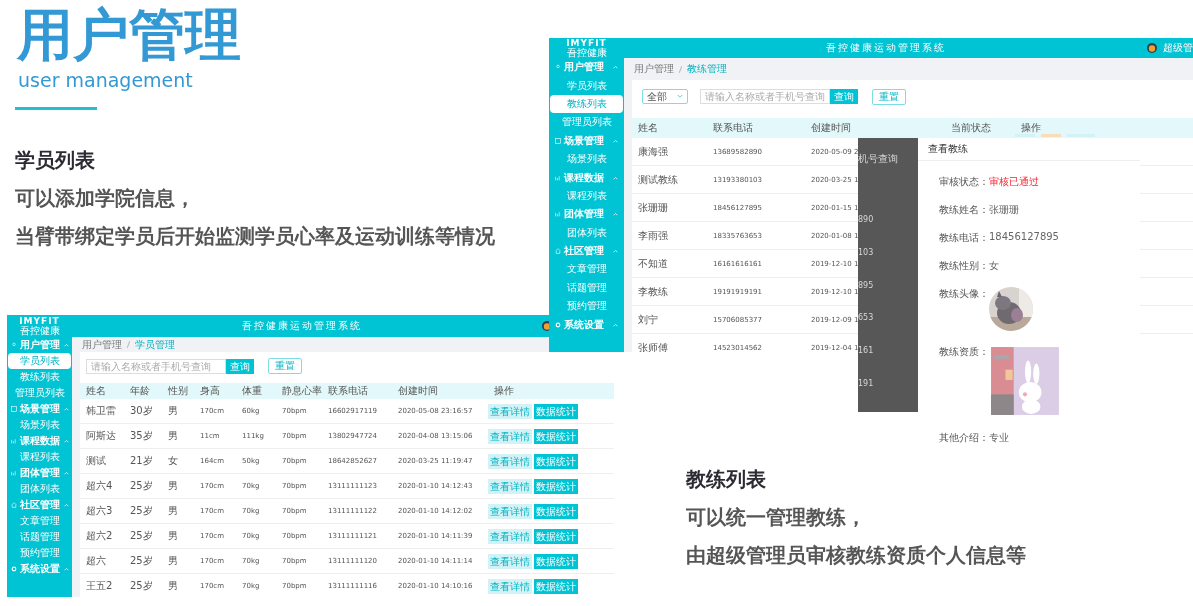  What do you see at coordinates (55, 160) in the screenshot?
I see `section-heading: 学员列表` at bounding box center [55, 160].